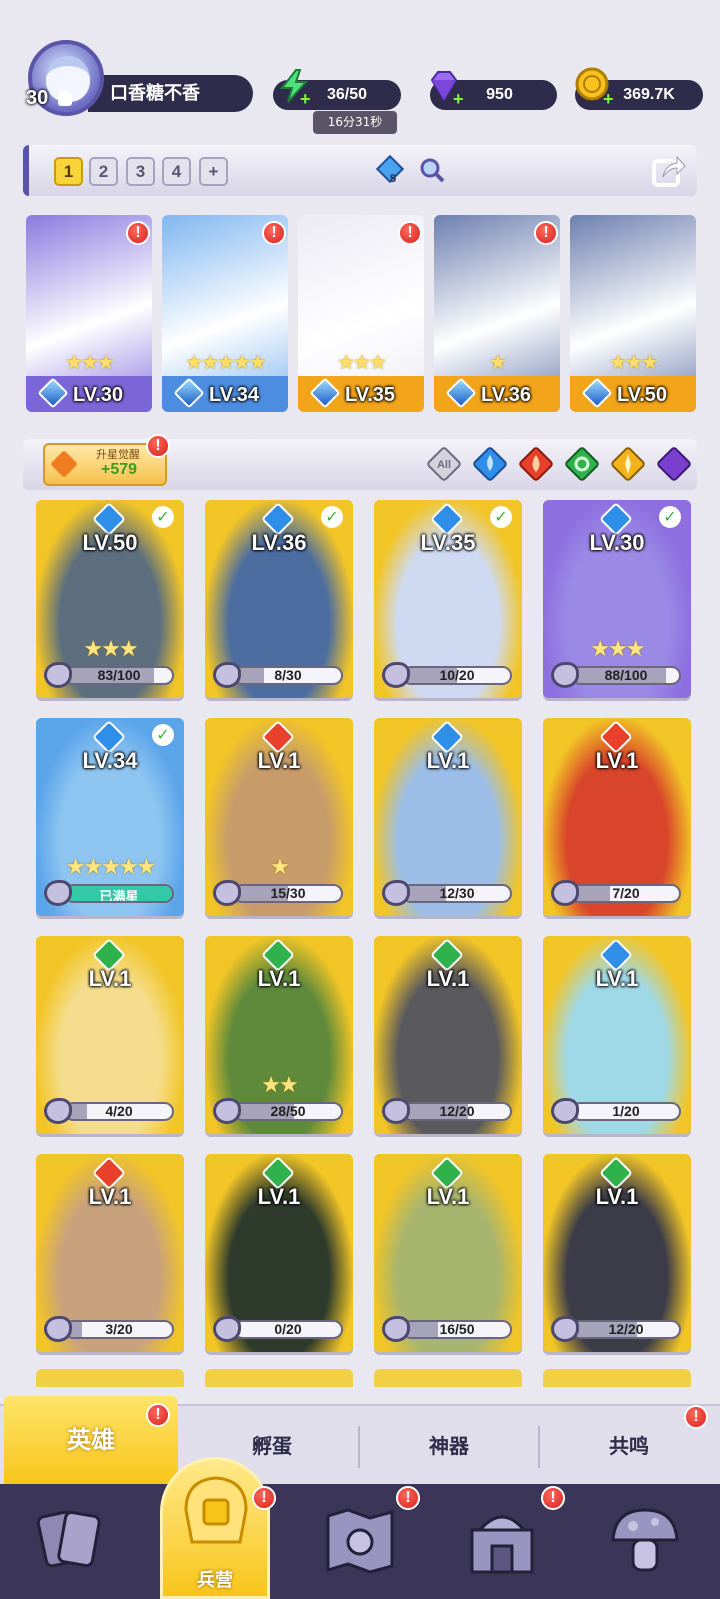  Describe the element at coordinates (288, 1329) in the screenshot. I see `shard-progress: 0/20` at that location.